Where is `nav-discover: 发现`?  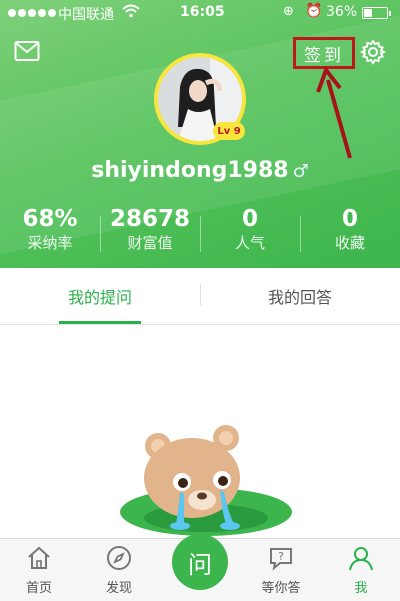 nav-discover: 发现 is located at coordinates (119, 570).